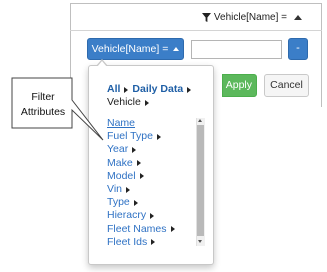 The width and height of the screenshot is (327, 272). I want to click on breadcrumb-vehicle: Vehicle, so click(124, 102).